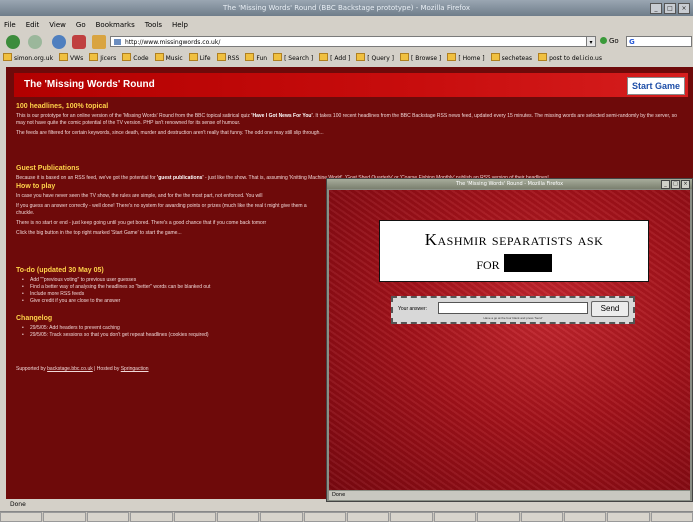 Image resolution: width=693 pixels, height=522 pixels. What do you see at coordinates (180, 25) in the screenshot?
I see `menu-help: Help` at bounding box center [180, 25].